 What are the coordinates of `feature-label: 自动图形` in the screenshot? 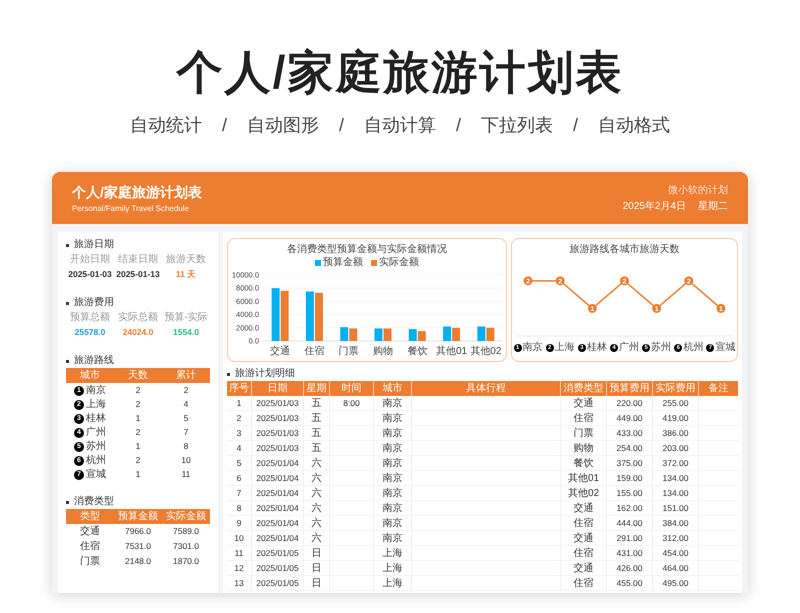 It's located at (282, 125).